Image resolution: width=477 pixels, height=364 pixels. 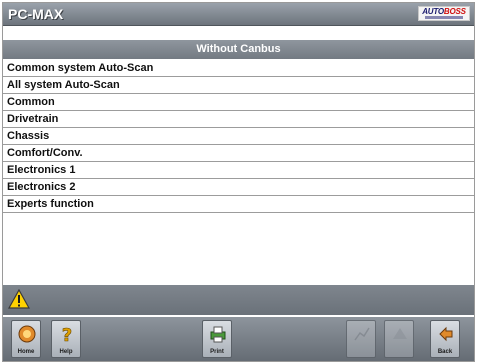 What do you see at coordinates (238, 153) in the screenshot?
I see `menu-item-comfort-conv: Comfort/Conv.` at bounding box center [238, 153].